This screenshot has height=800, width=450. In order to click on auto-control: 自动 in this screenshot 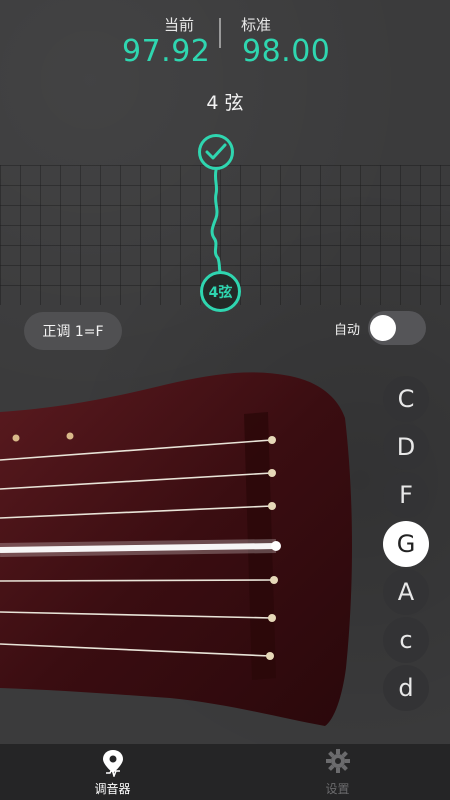, I will do `click(373, 328)`.